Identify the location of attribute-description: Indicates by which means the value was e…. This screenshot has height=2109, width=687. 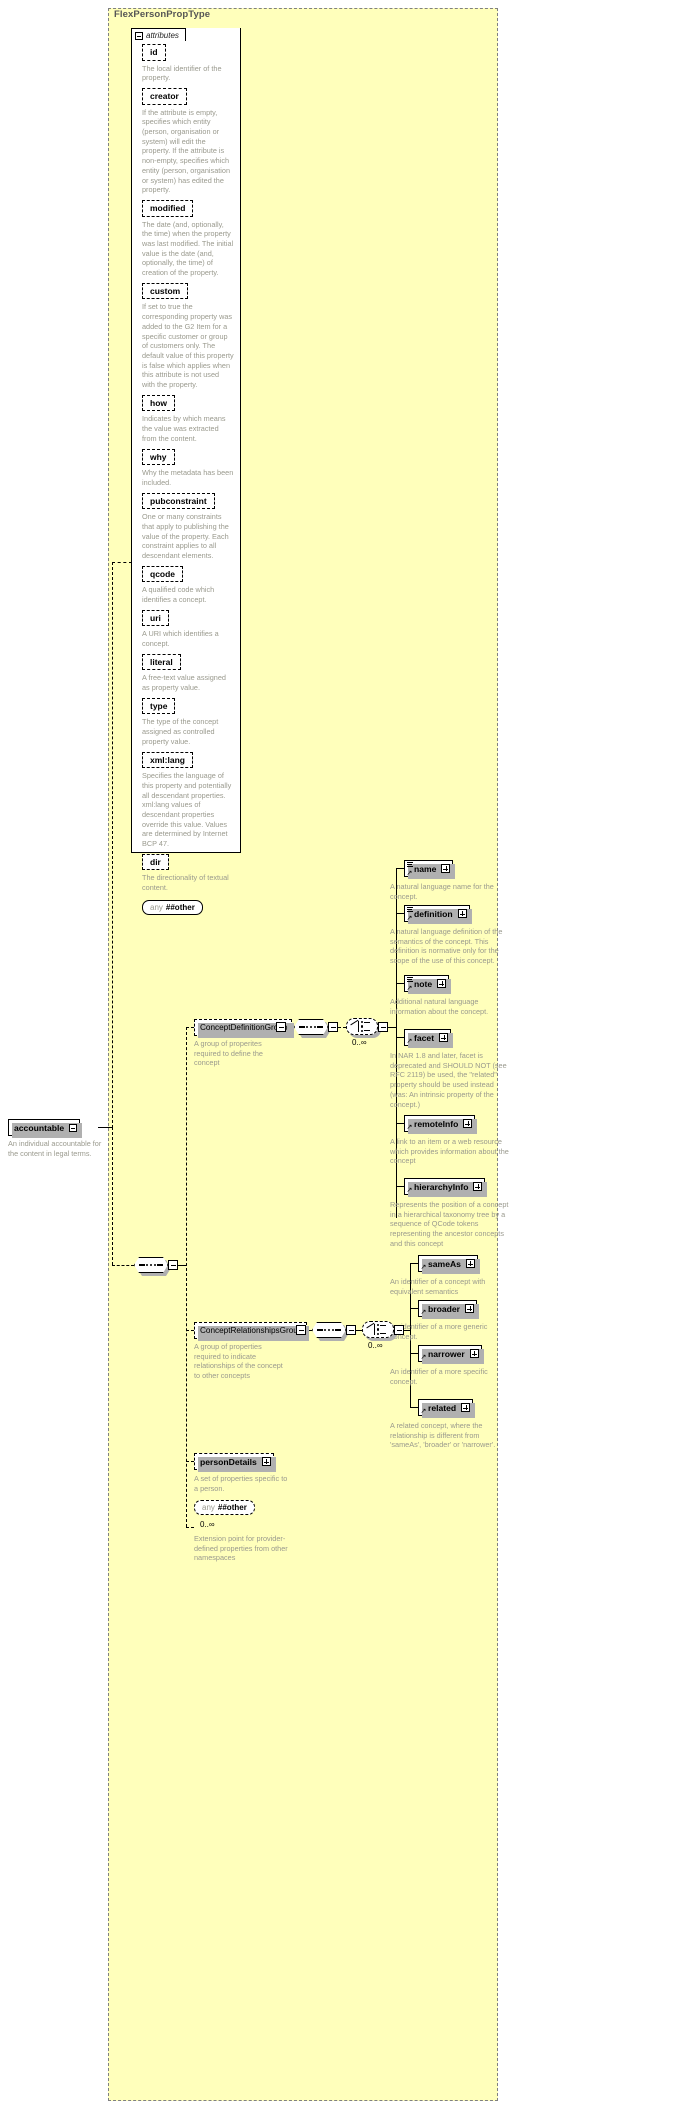
(184, 428).